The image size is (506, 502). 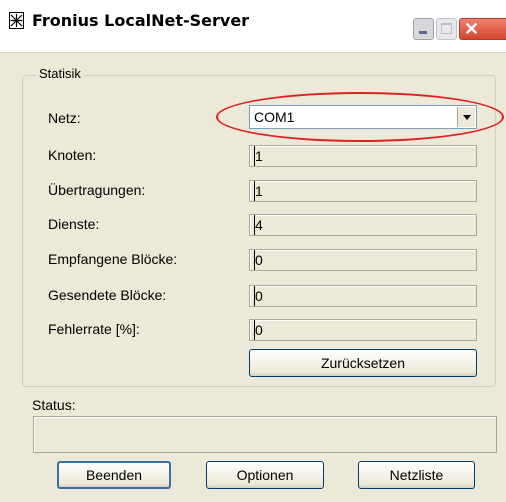 What do you see at coordinates (258, 156) in the screenshot?
I see `knoten-value: 1` at bounding box center [258, 156].